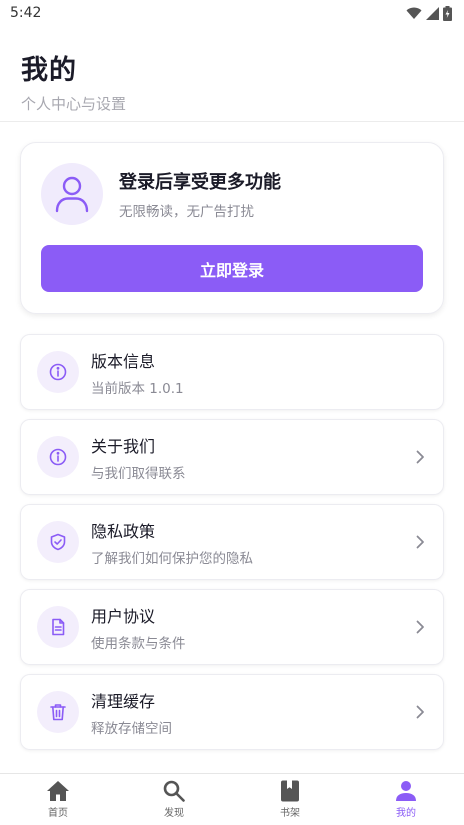 This screenshot has height=825, width=464. I want to click on menu-item-privacy: 隐私政策 了解我们如何保护您的隐私, so click(232, 542).